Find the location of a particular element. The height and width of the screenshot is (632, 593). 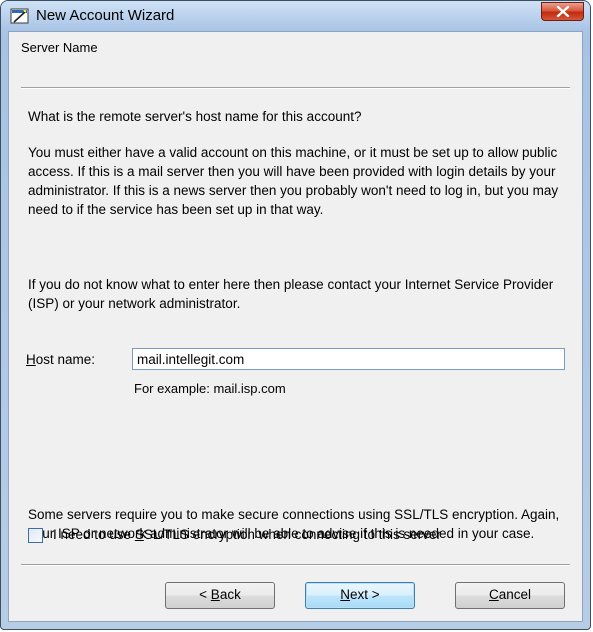

page-header: Server Name is located at coordinates (295, 60).